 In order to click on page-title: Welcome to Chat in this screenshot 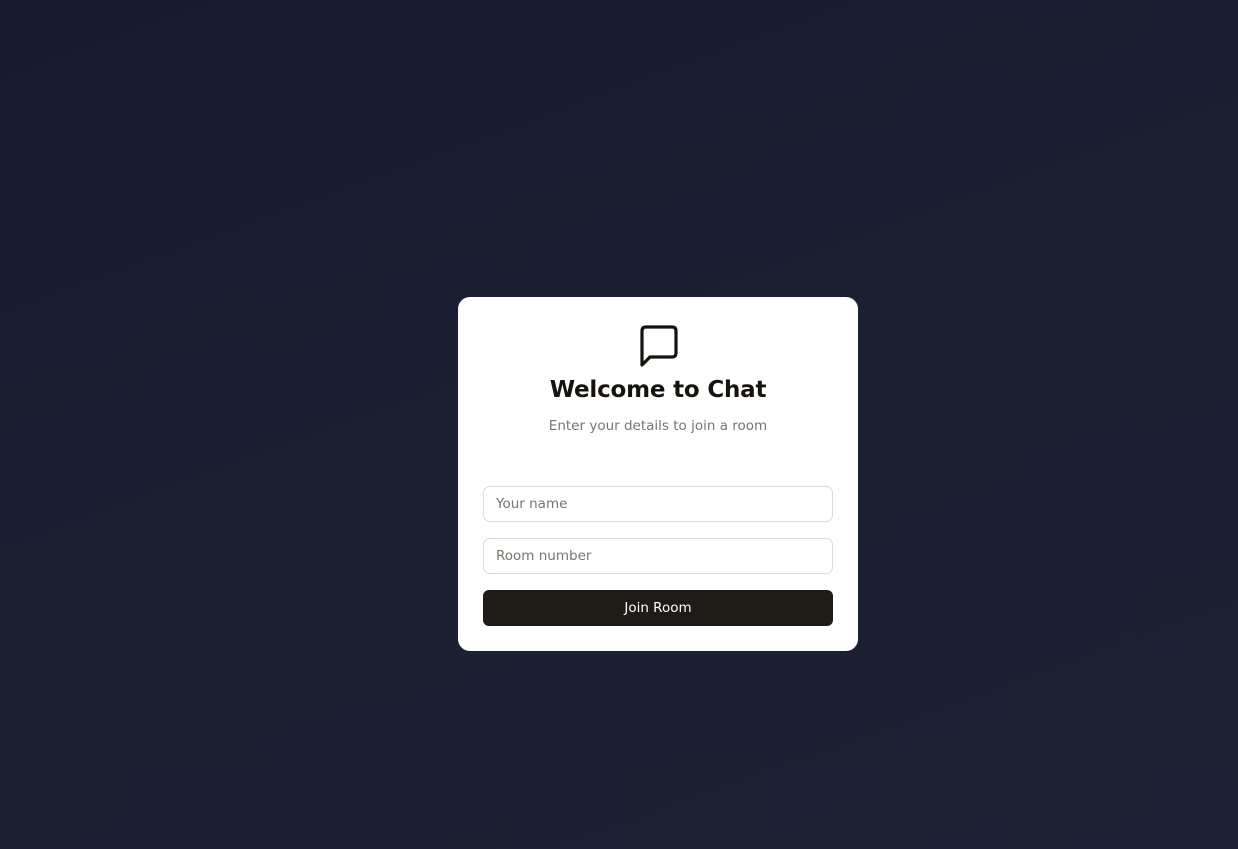, I will do `click(658, 390)`.